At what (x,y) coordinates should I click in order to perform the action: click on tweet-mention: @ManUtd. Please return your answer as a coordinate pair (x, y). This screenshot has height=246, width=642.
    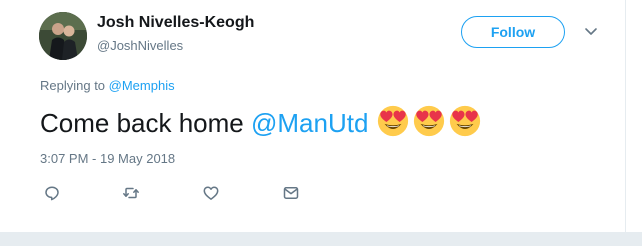
    Looking at the image, I should click on (309, 123).